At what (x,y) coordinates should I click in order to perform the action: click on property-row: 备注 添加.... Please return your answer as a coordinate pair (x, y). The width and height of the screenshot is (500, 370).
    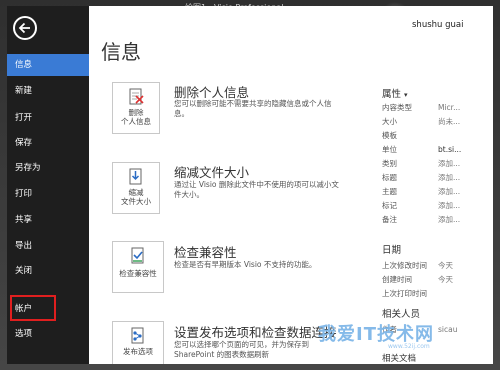
    Looking at the image, I should click on (434, 220).